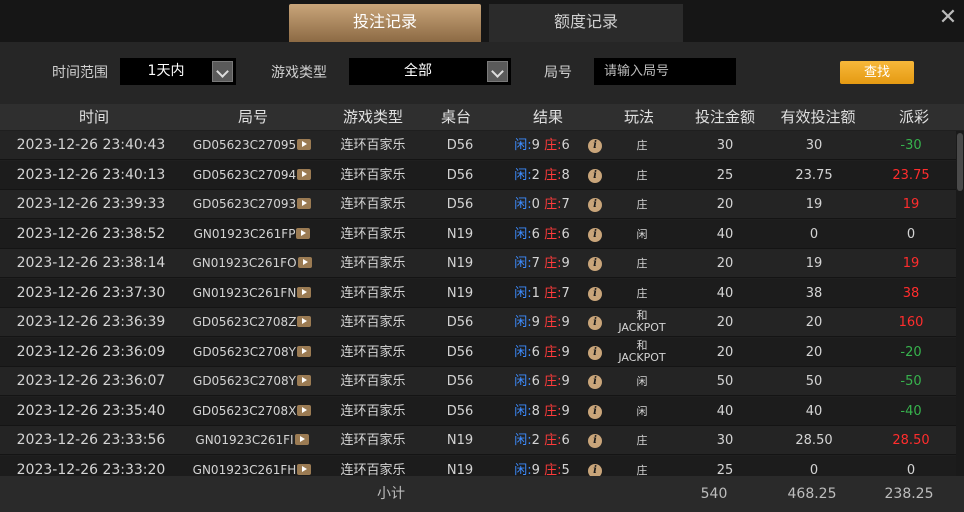 Image resolution: width=964 pixels, height=512 pixels. What do you see at coordinates (542, 381) in the screenshot?
I see `cell-result: 闲:6 庄:9` at bounding box center [542, 381].